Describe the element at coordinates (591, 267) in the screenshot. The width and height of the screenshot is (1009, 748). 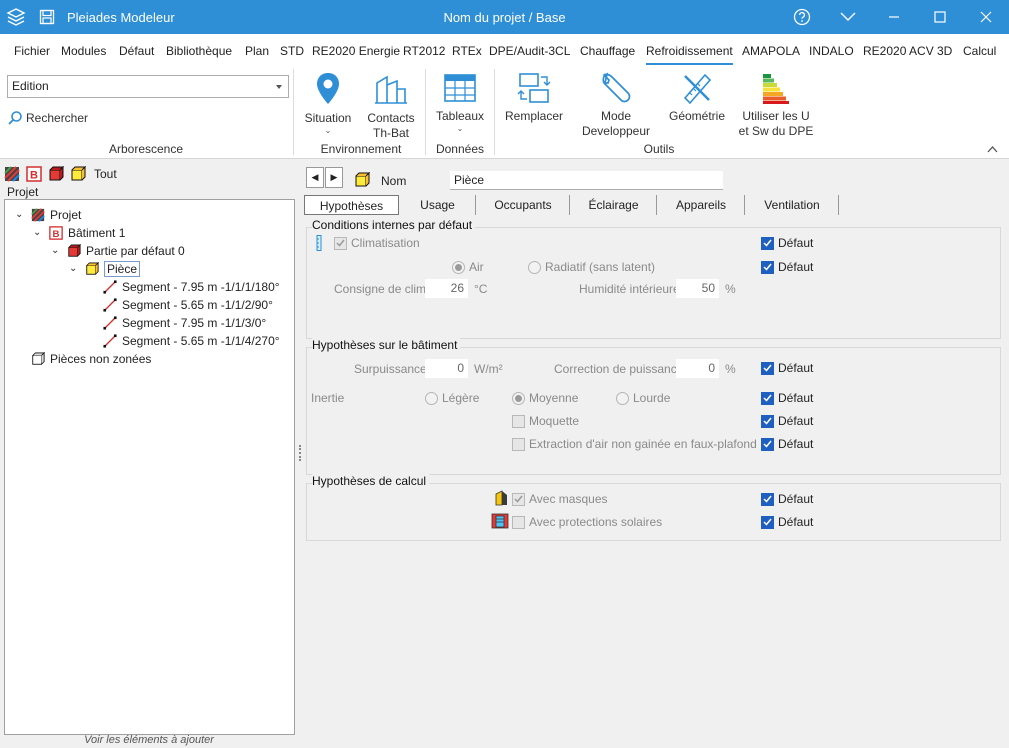
I see `radiatif-radio: Radiatif (sans latent)` at that location.